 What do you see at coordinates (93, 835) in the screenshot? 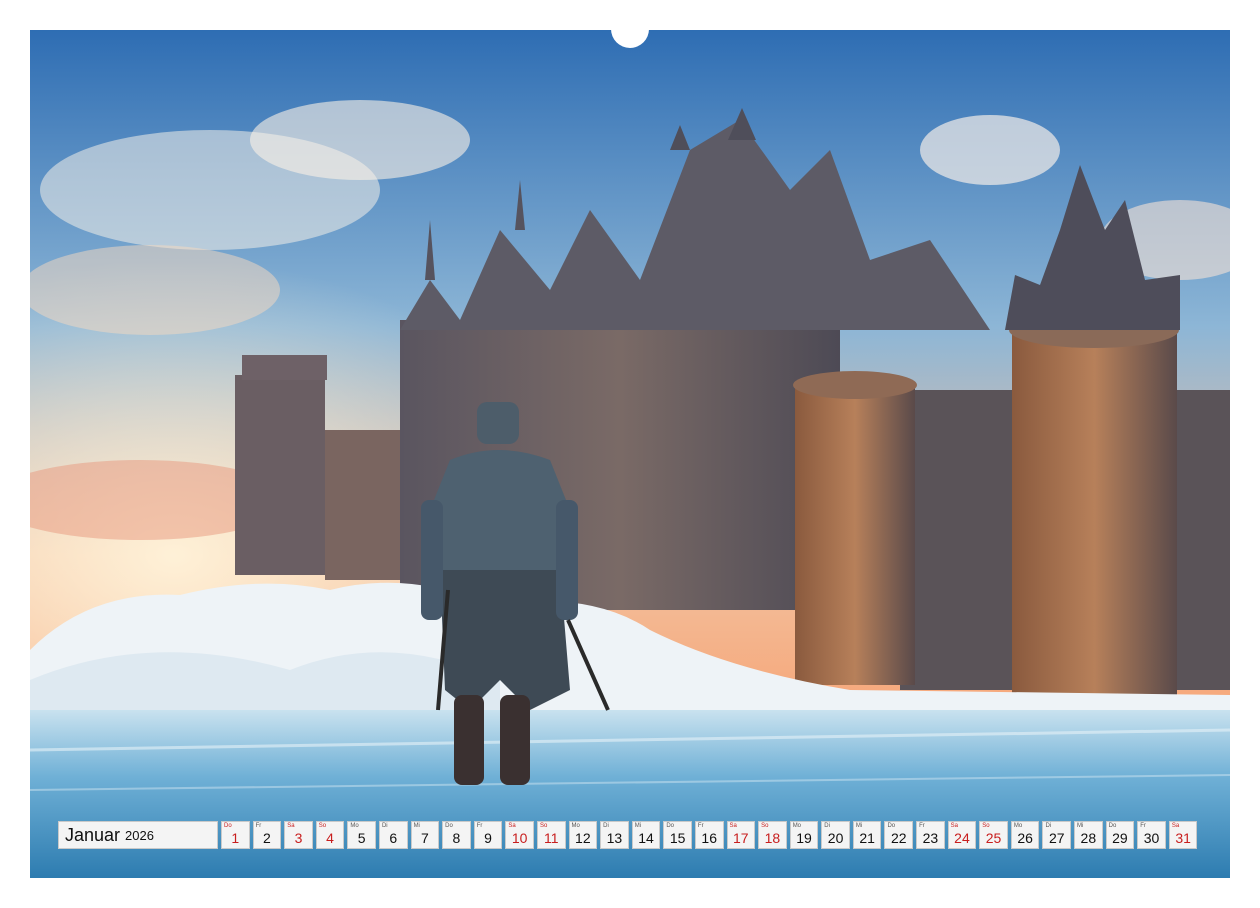
I see `month-name: Januar` at bounding box center [93, 835].